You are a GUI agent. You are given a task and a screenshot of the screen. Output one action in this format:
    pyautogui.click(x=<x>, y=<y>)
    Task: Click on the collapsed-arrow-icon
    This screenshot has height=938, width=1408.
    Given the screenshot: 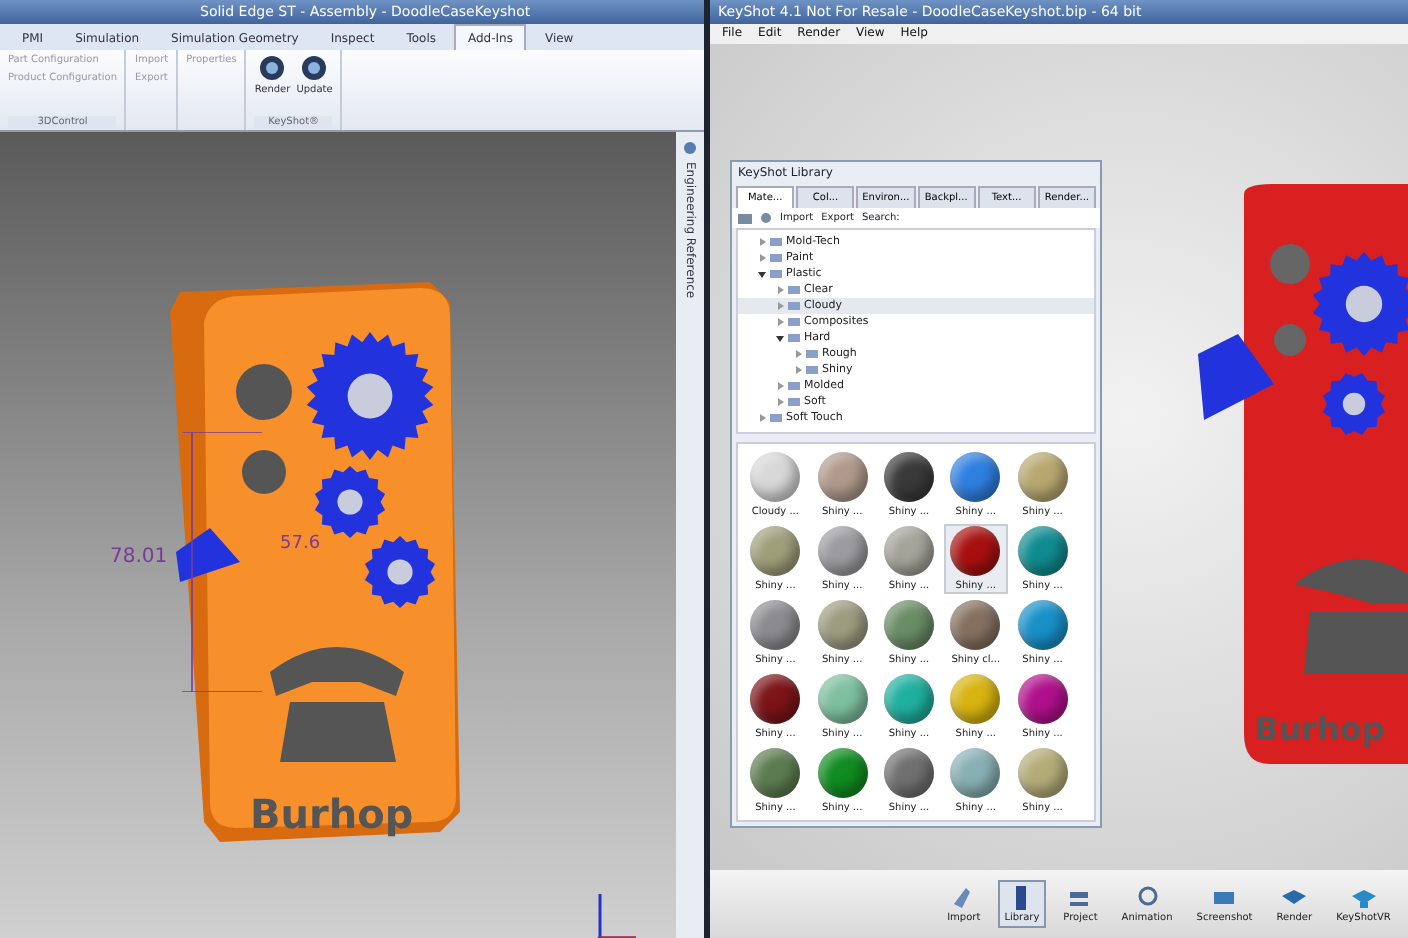 What is the action you would take?
    pyautogui.click(x=762, y=417)
    